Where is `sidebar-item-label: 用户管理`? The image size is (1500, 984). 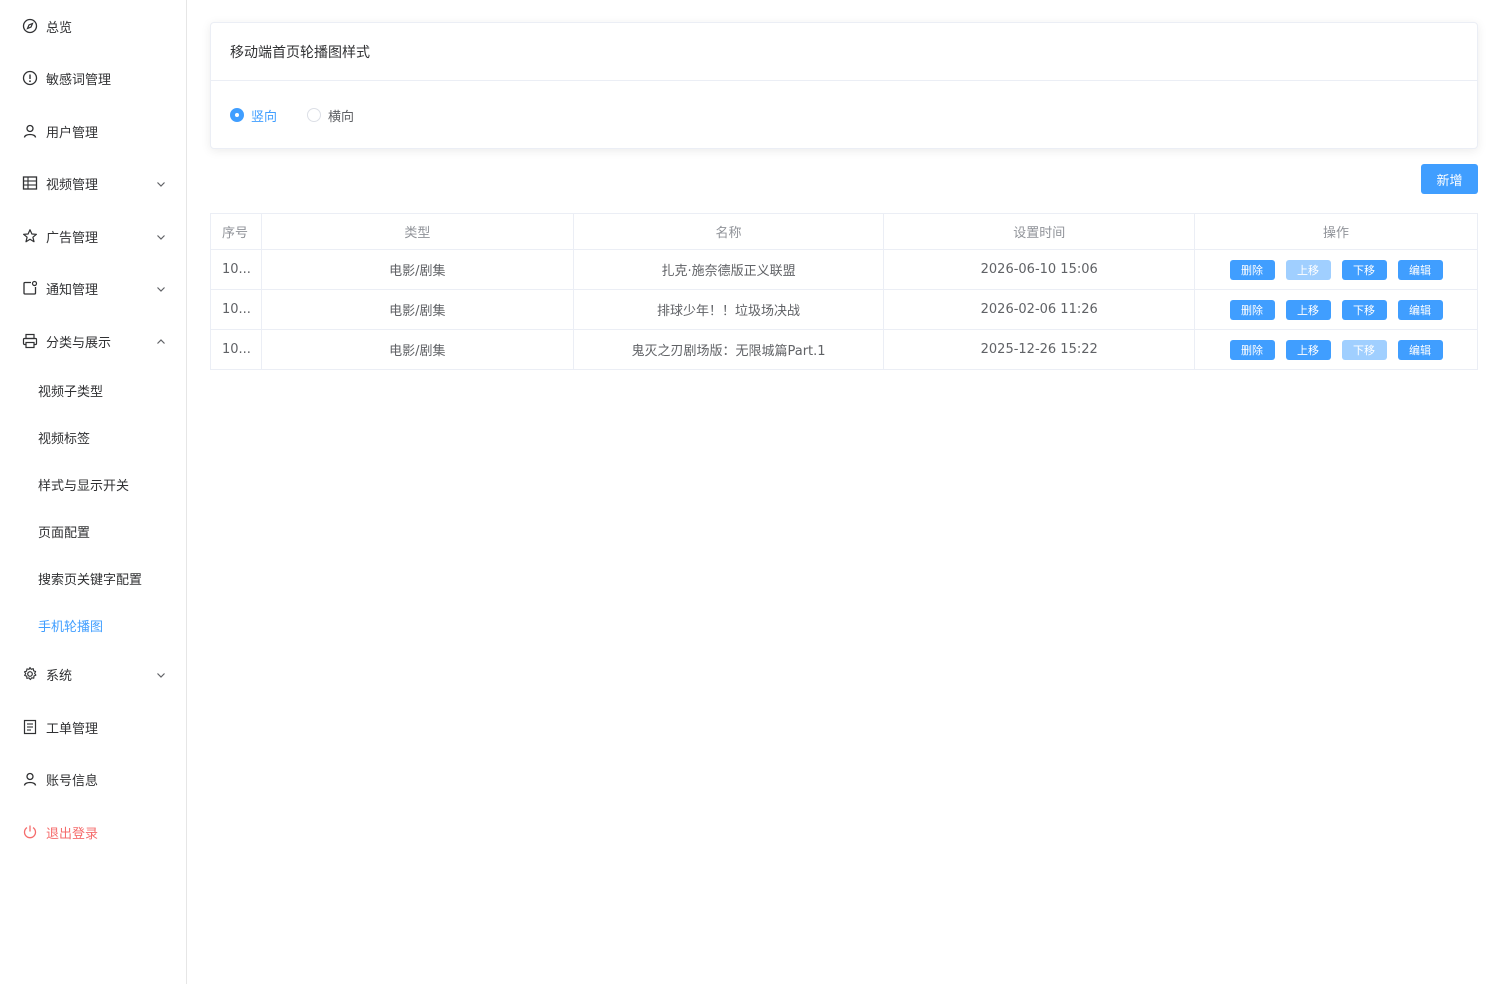 sidebar-item-label: 用户管理 is located at coordinates (72, 133).